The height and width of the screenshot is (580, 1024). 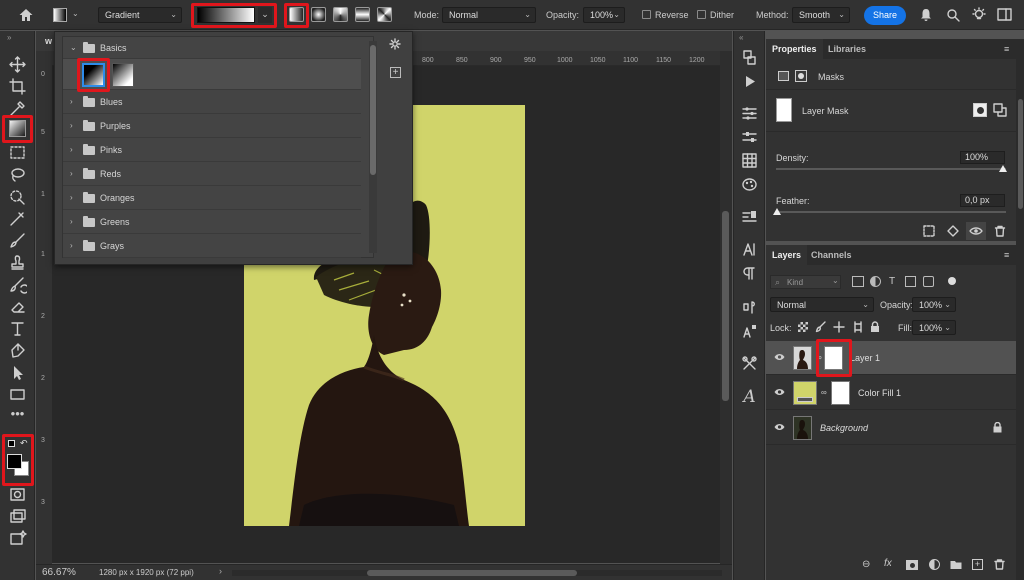 I want to click on blend-mode-dropdown: Normal ⌄, so click(x=822, y=304).